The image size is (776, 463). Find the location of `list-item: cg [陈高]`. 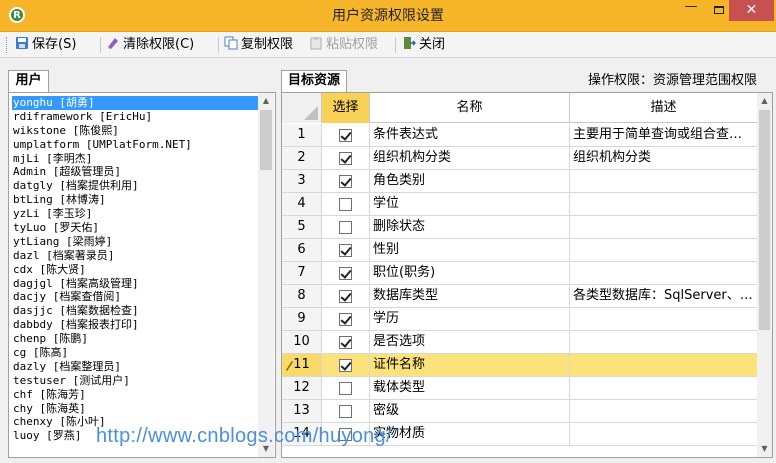

list-item: cg [陈高] is located at coordinates (135, 353).